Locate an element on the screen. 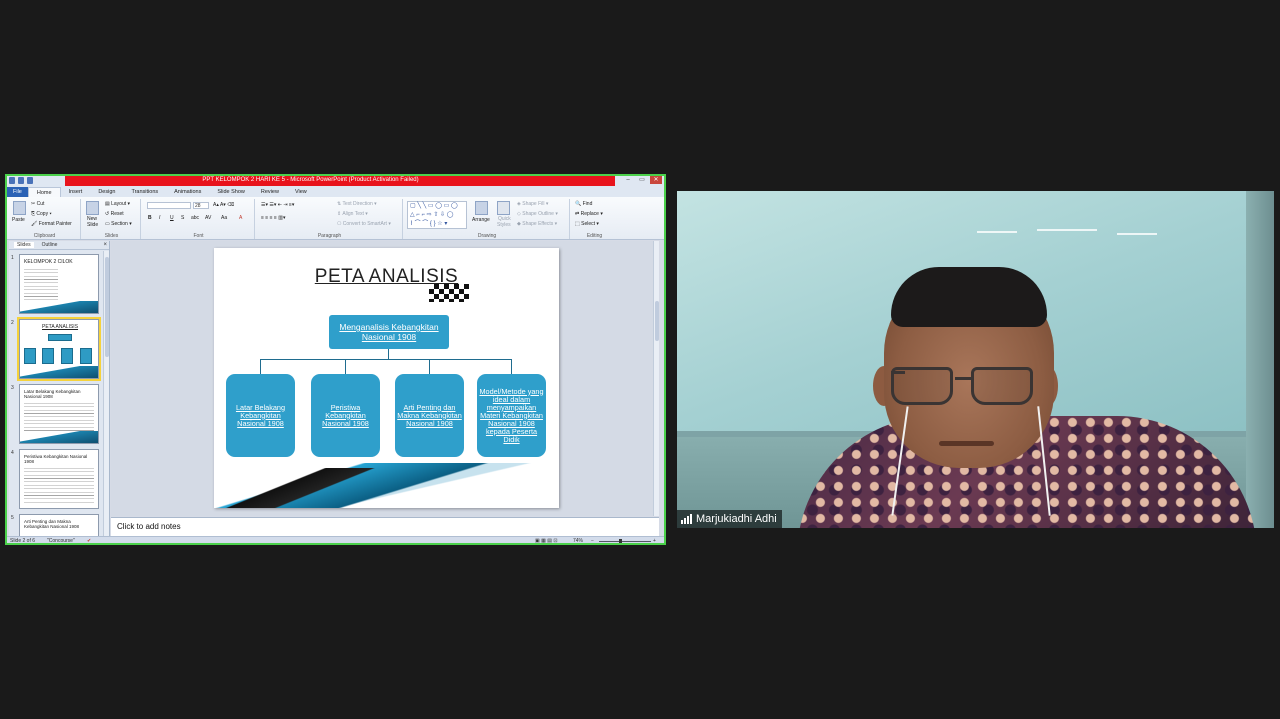 The height and width of the screenshot is (719, 1280). hair is located at coordinates (969, 297).